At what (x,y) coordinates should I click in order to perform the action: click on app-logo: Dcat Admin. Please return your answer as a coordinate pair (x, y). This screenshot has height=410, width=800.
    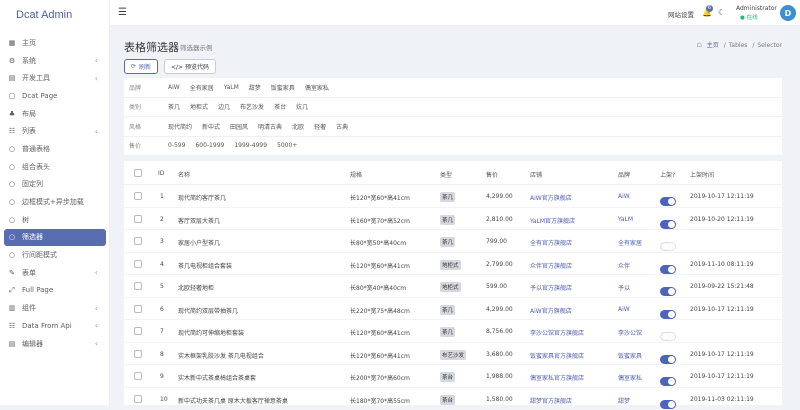
    Looking at the image, I should click on (54, 15).